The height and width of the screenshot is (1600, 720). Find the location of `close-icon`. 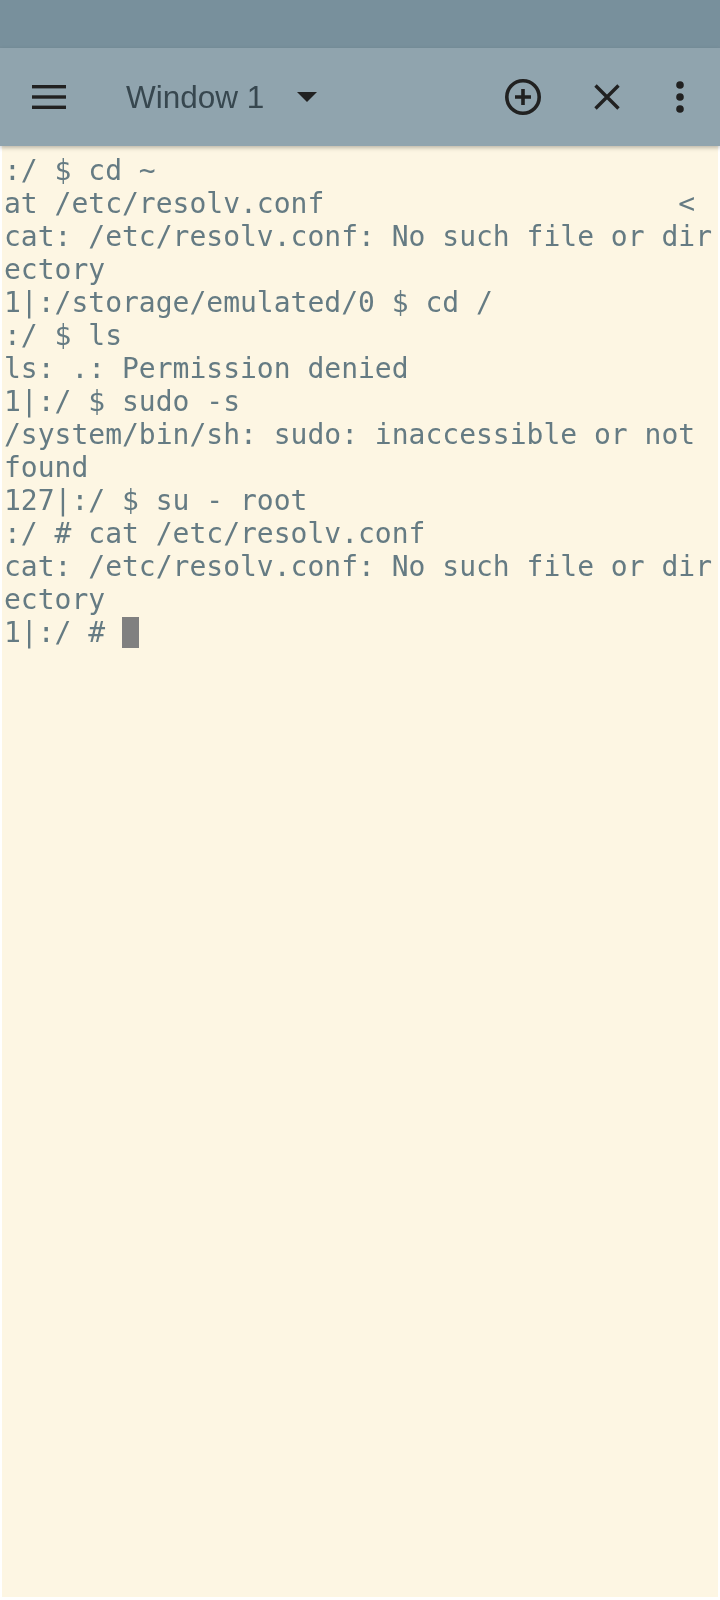

close-icon is located at coordinates (607, 97).